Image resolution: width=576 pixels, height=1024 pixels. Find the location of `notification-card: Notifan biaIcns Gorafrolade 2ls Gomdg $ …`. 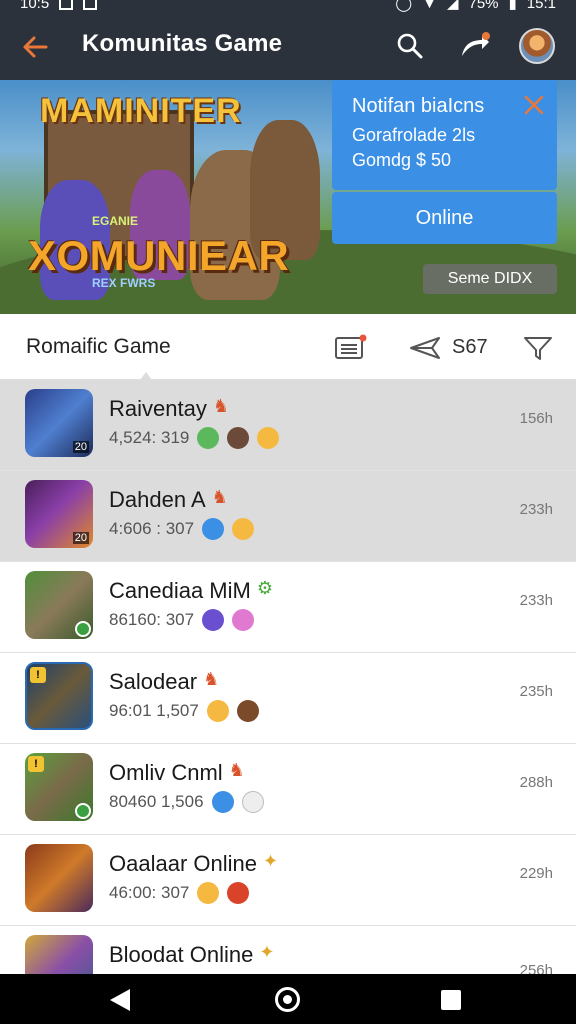

notification-card: Notifan biaIcns Gorafrolade 2ls Gomdg $ … is located at coordinates (444, 135).